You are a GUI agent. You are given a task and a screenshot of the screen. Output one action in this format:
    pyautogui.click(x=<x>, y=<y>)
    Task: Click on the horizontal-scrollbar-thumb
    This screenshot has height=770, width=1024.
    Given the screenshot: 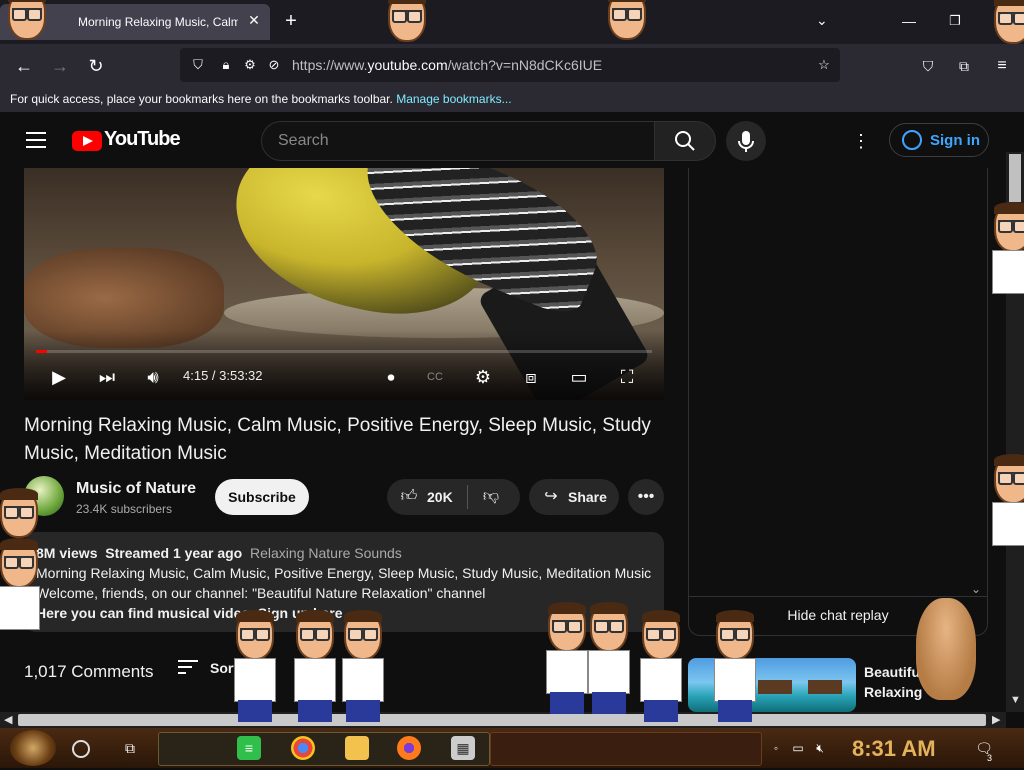 What is the action you would take?
    pyautogui.click(x=502, y=720)
    